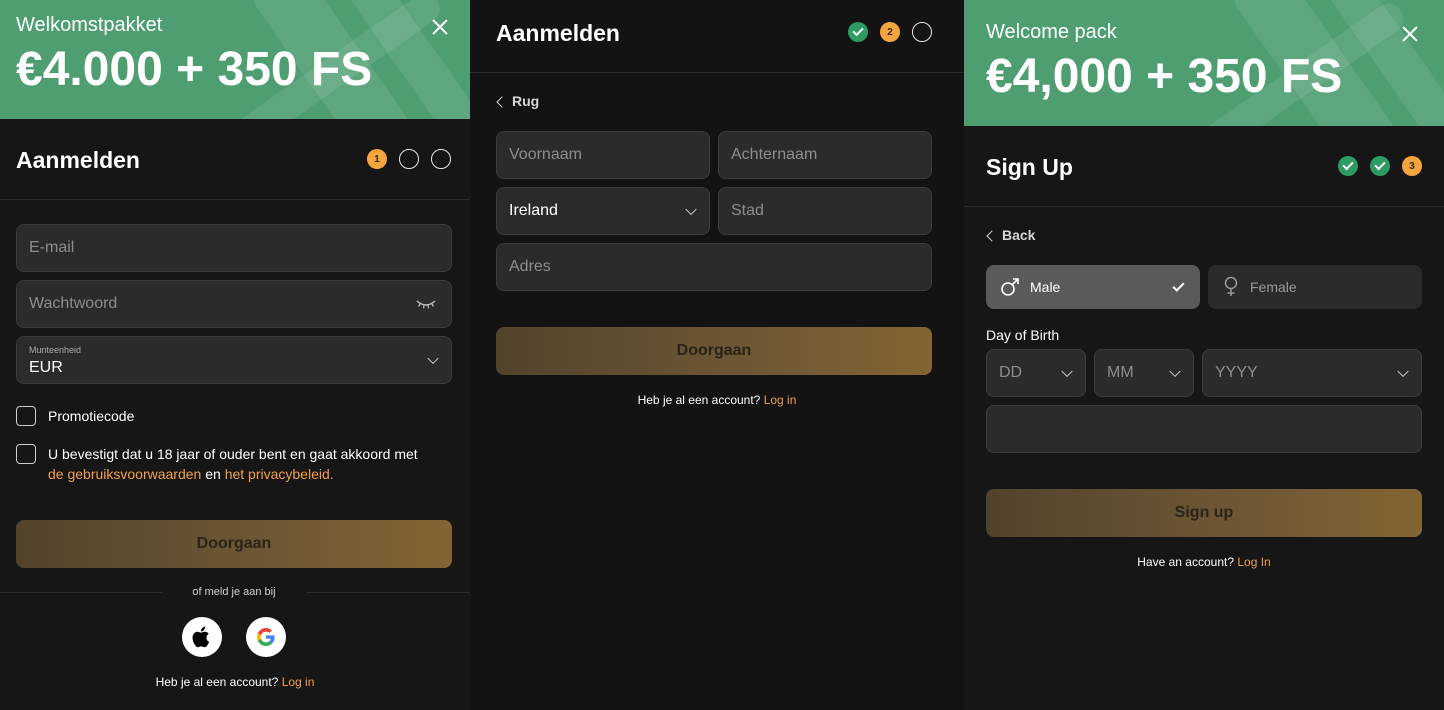  What do you see at coordinates (1120, 372) in the screenshot?
I see `month-placeholder: MM` at bounding box center [1120, 372].